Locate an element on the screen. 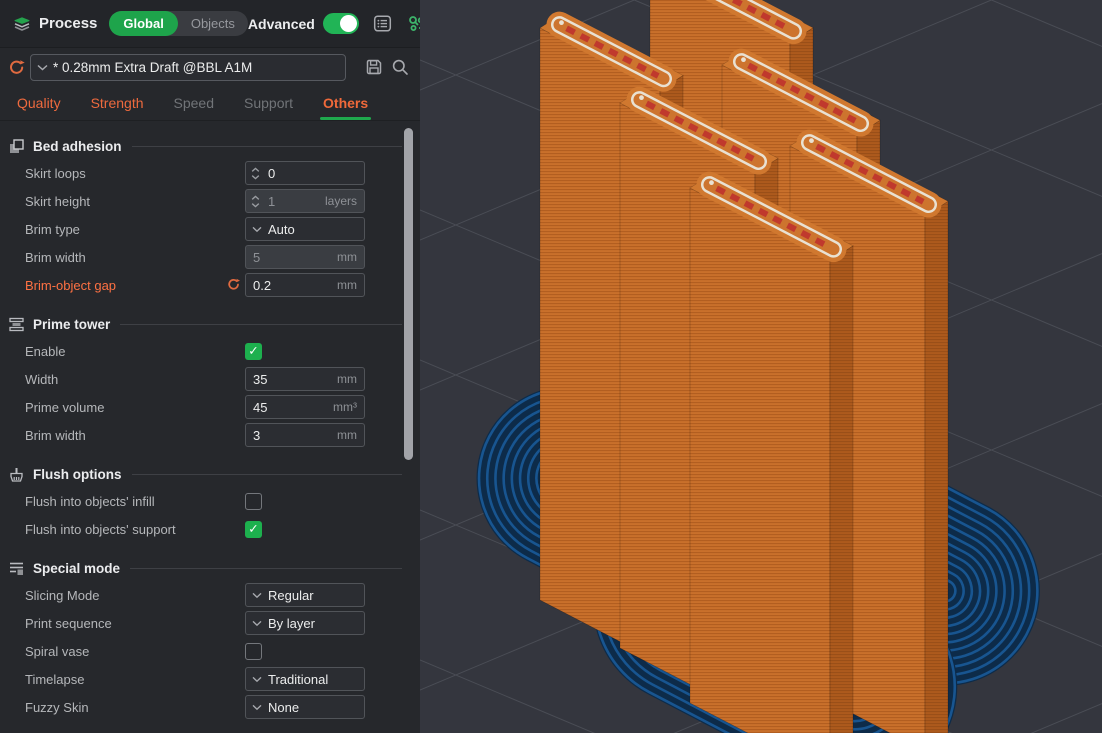 The image size is (1102, 733). tab-support: Support is located at coordinates (268, 103).